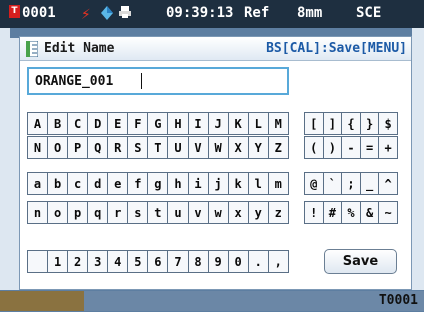 The height and width of the screenshot is (312, 424). I want to click on key: X, so click(238, 147).